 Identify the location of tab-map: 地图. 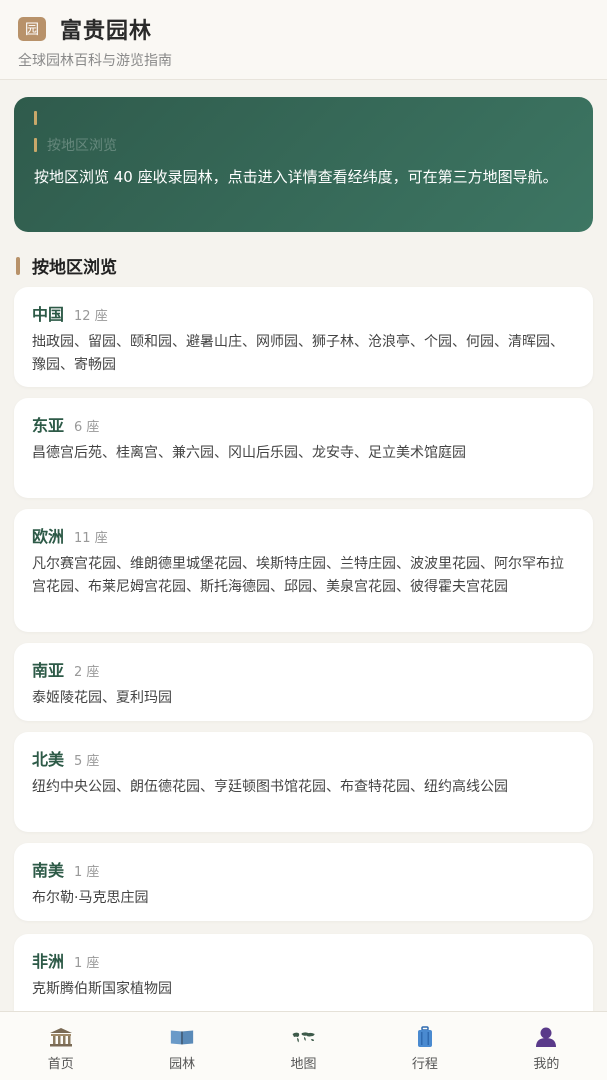
(303, 1046).